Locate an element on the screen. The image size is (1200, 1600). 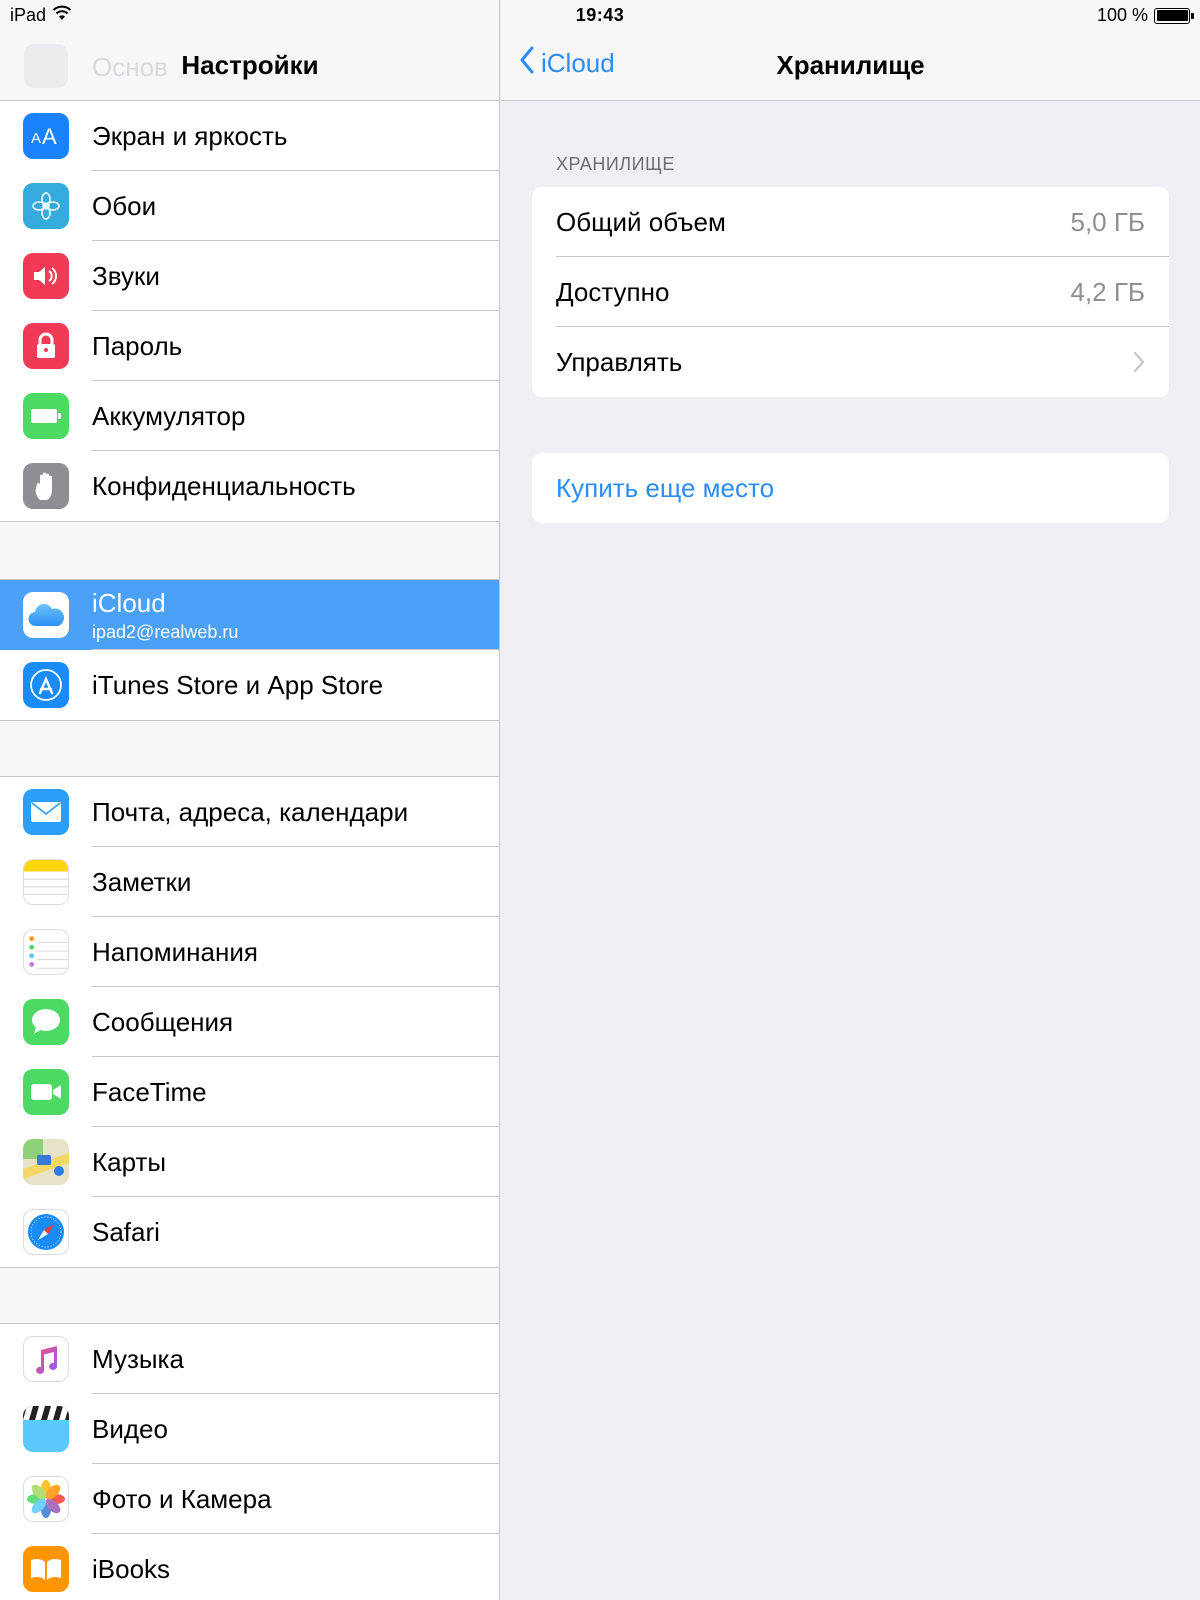
sidebar-item-label: iBooks is located at coordinates (131, 1568).